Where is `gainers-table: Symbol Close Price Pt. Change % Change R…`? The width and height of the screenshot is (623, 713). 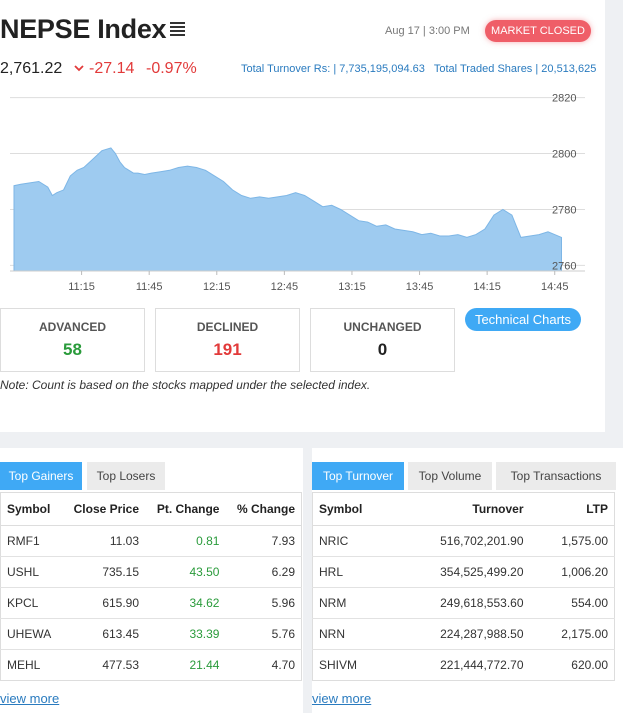
gainers-table: Symbol Close Price Pt. Change % Change R… is located at coordinates (151, 586).